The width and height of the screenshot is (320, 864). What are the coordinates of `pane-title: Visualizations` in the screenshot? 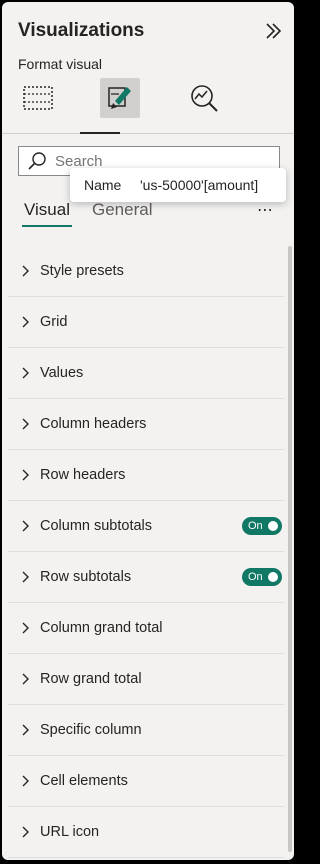 It's located at (81, 30).